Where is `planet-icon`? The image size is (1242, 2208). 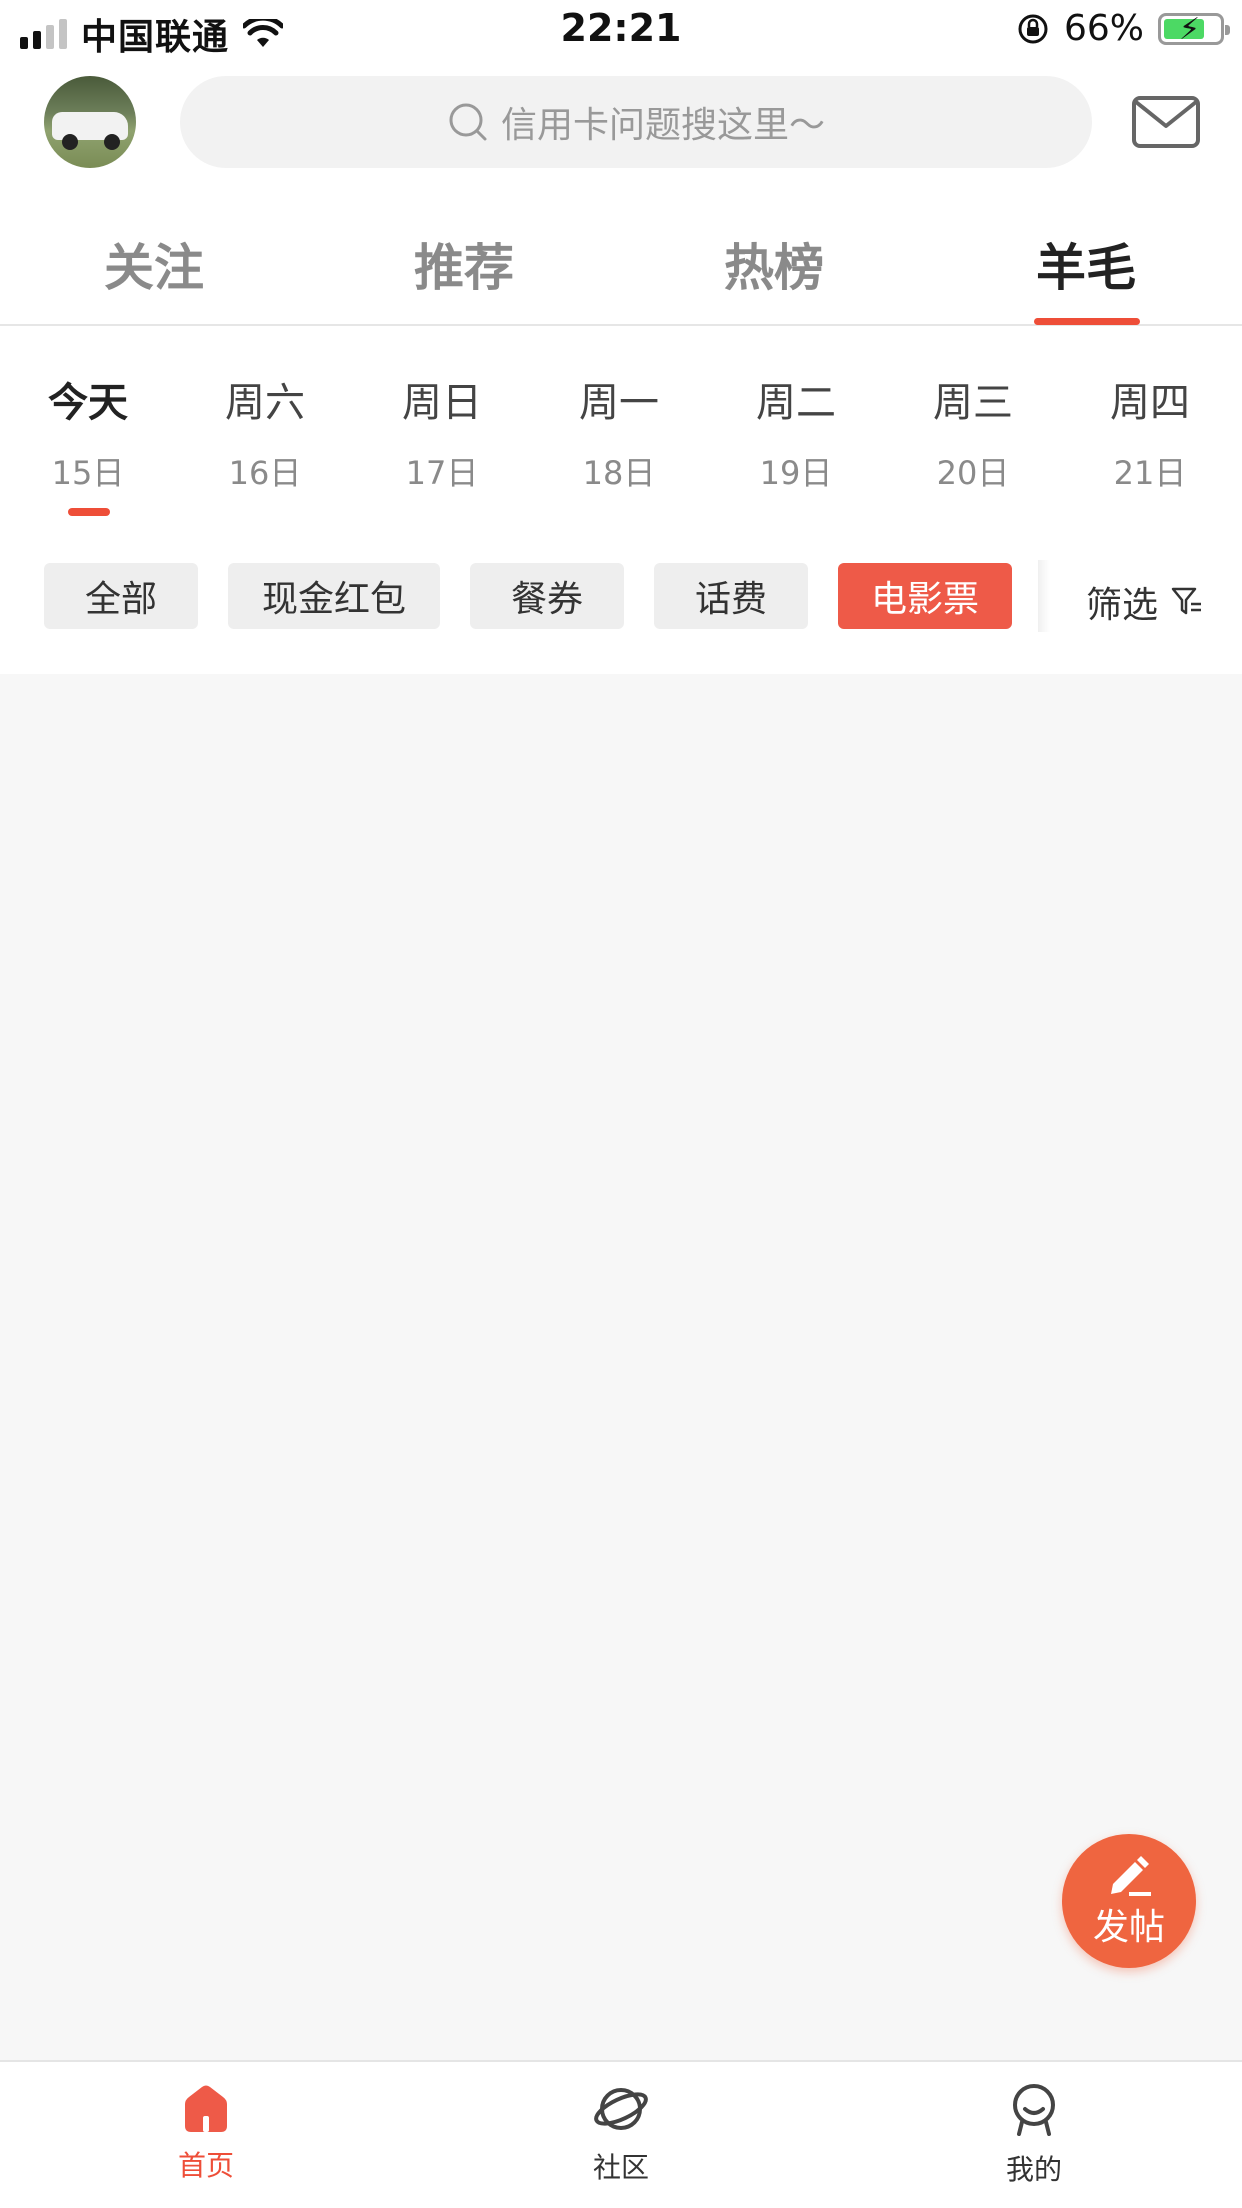
planet-icon is located at coordinates (621, 2109).